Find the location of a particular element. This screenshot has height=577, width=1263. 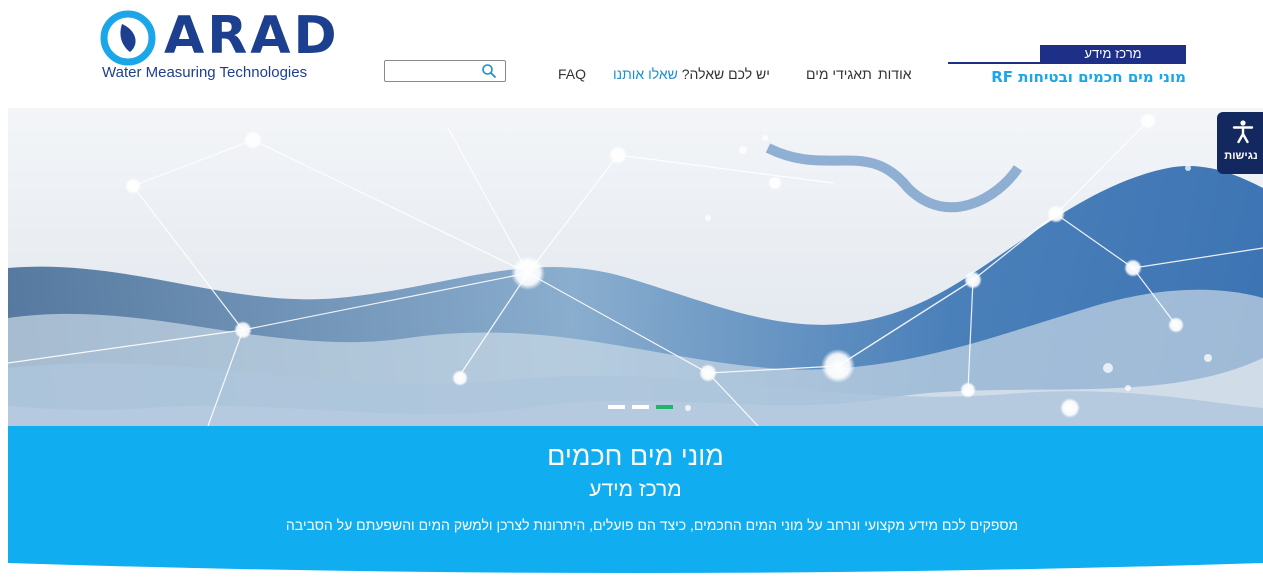

slider-dot-3-active is located at coordinates (664, 407).